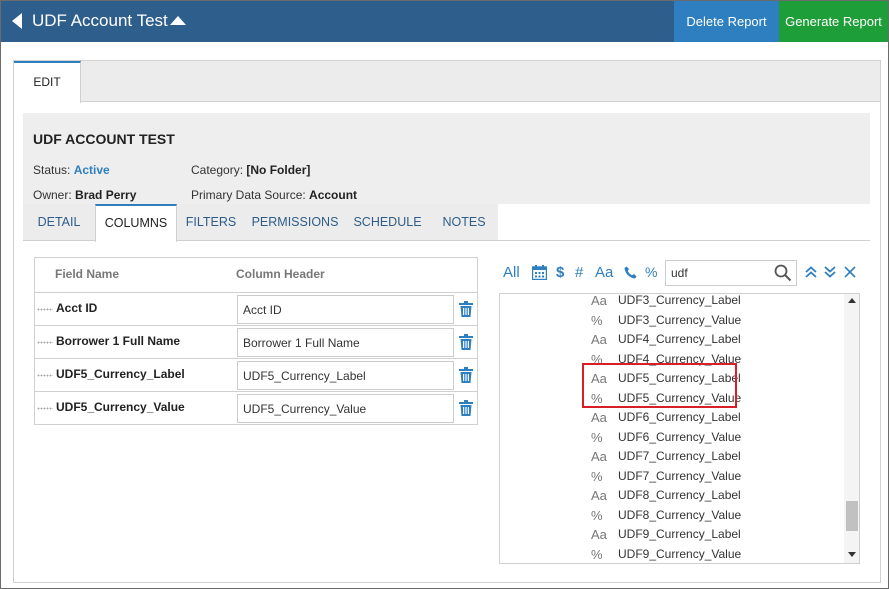  Describe the element at coordinates (91, 170) in the screenshot. I see `status-value: Active` at that location.